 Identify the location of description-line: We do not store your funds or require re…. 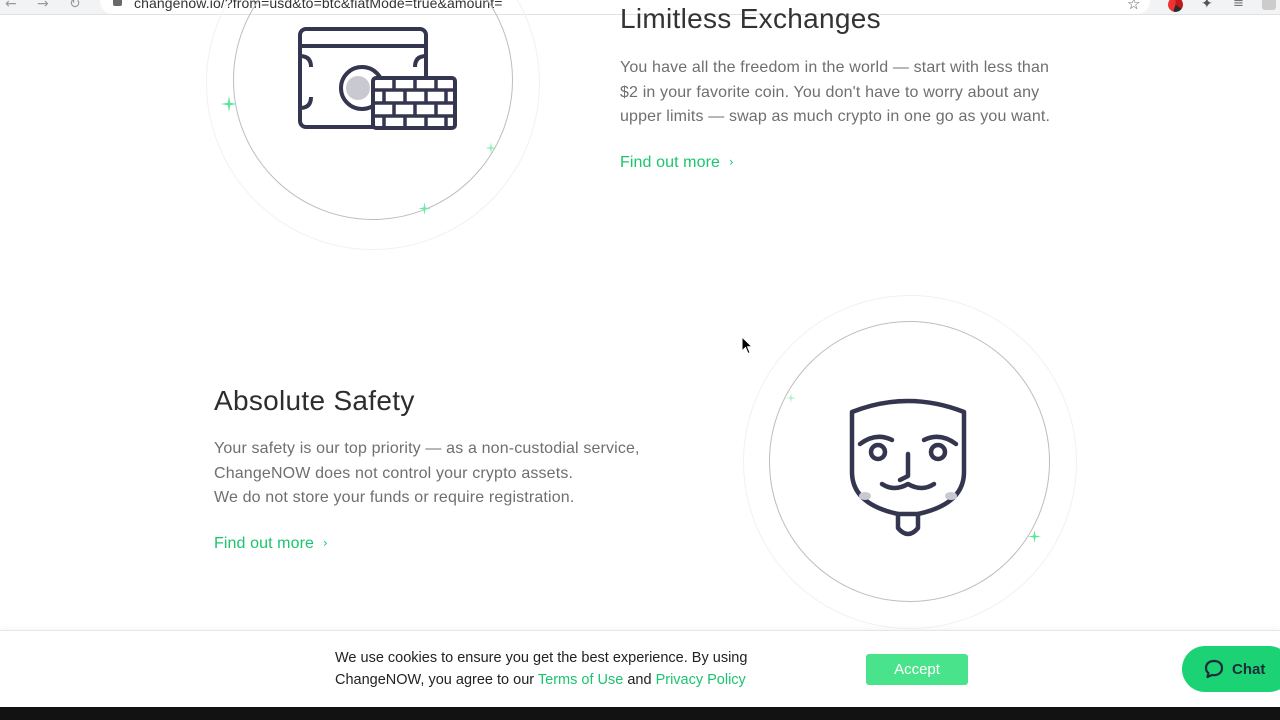
(394, 497).